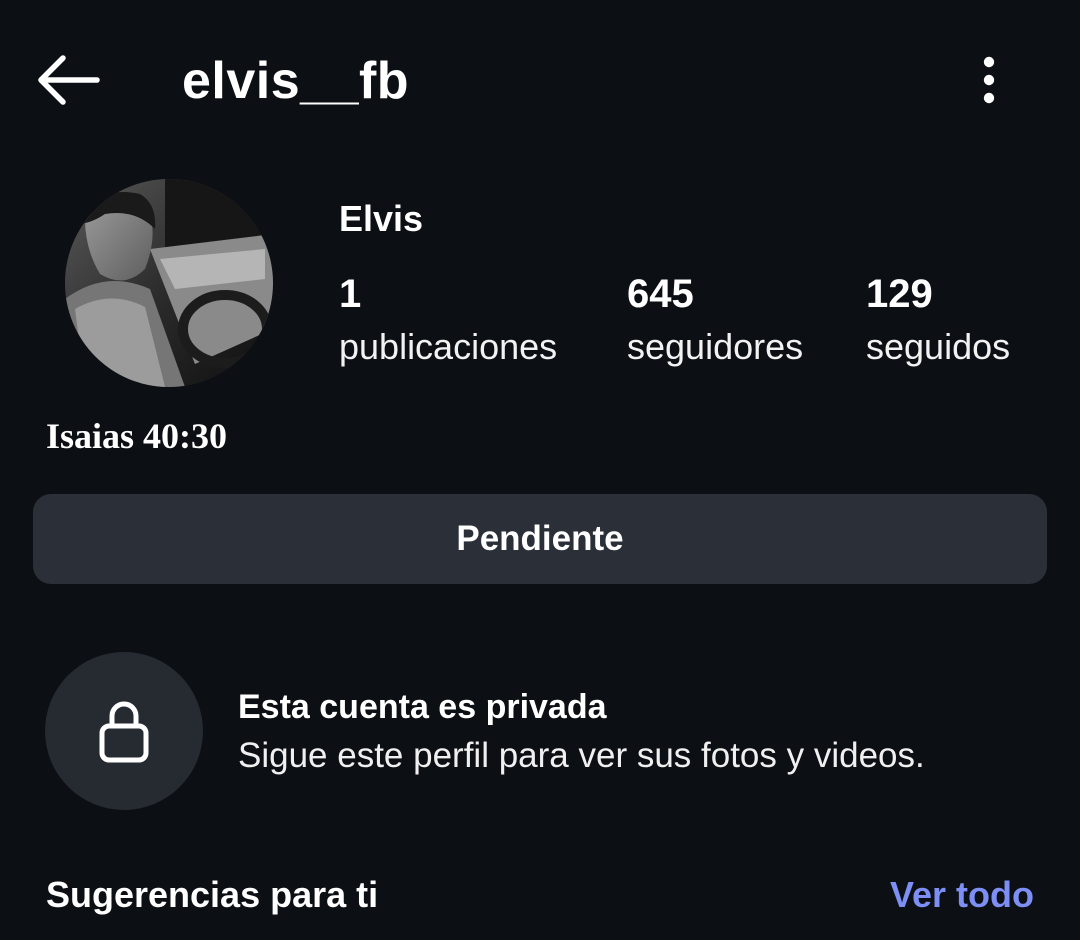 The width and height of the screenshot is (1080, 940). What do you see at coordinates (137, 436) in the screenshot?
I see `profile-bio: Isaias 40:30` at bounding box center [137, 436].